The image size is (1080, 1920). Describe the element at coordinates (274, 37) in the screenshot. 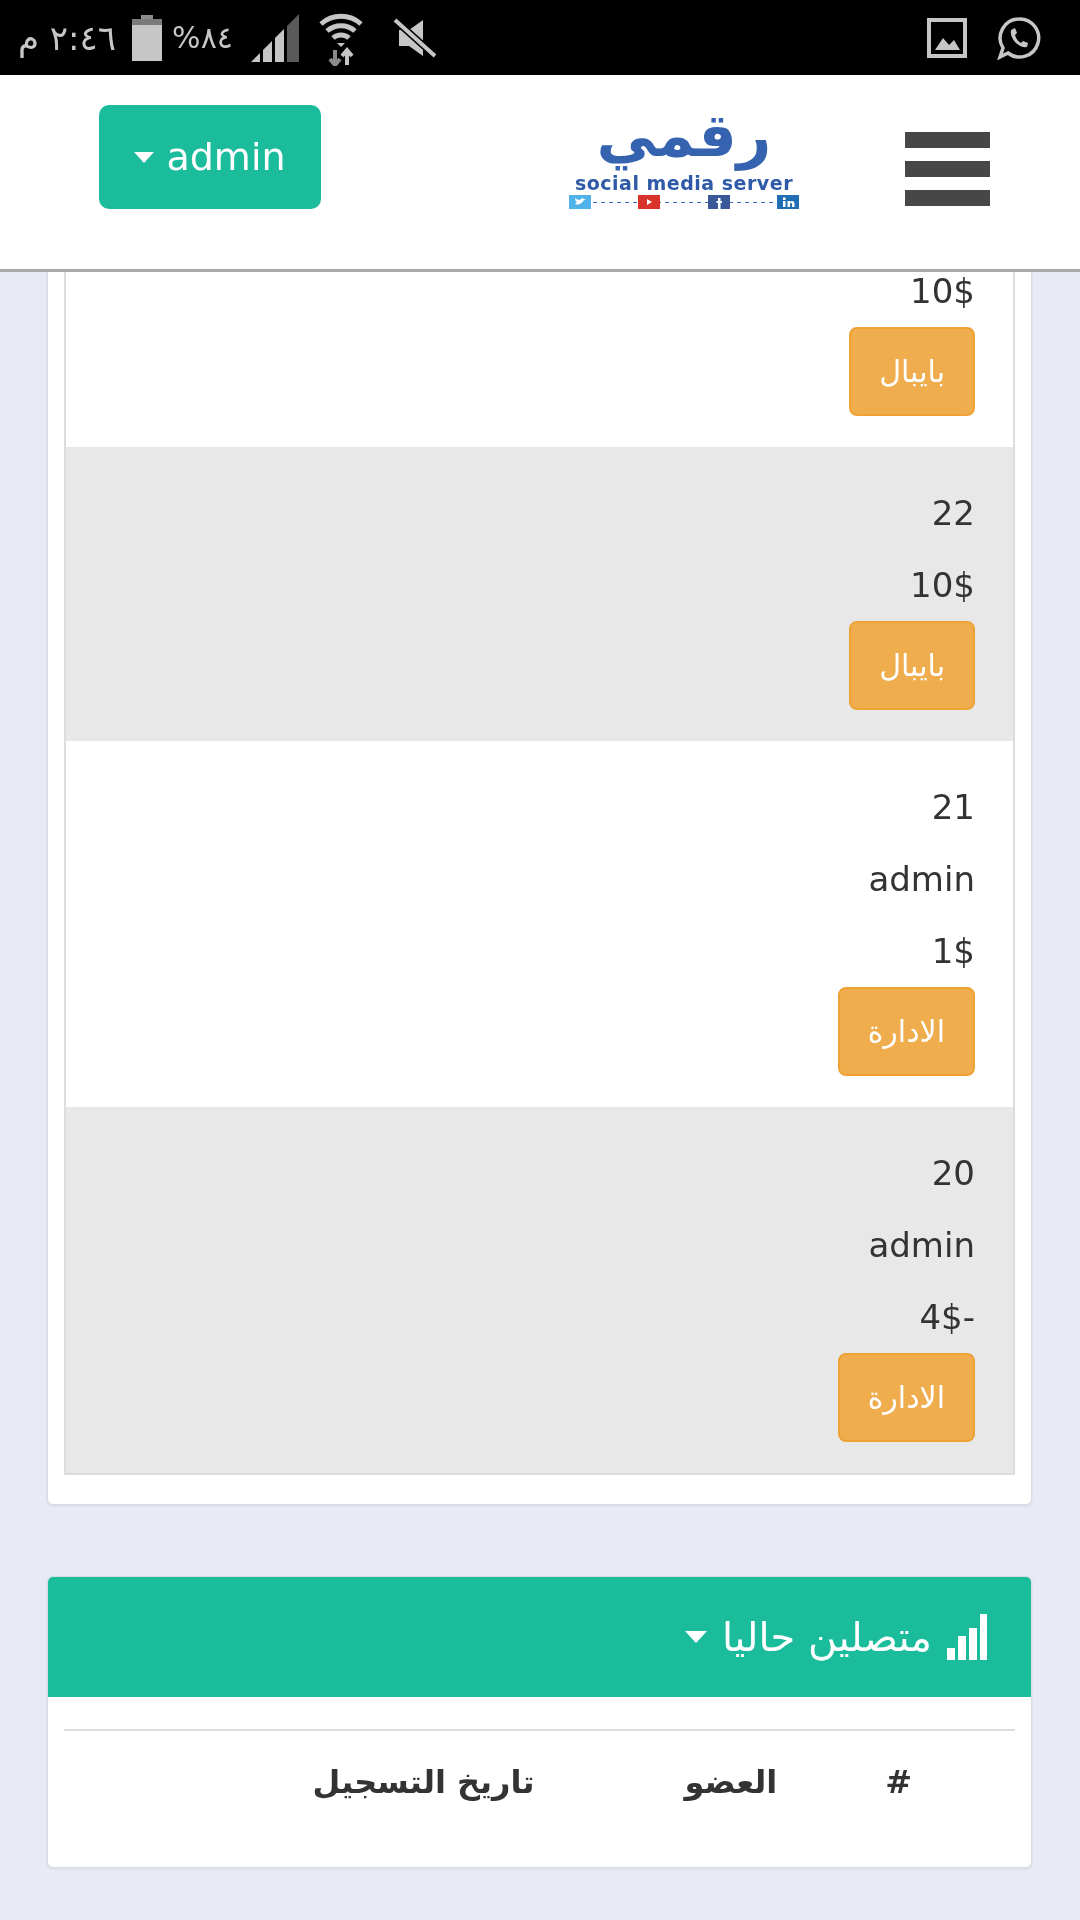

I see `signal-icon` at that location.